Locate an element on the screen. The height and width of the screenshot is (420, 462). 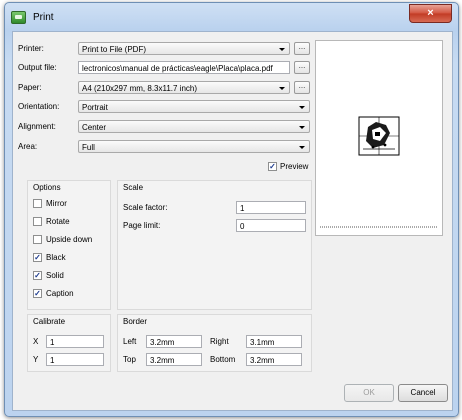
print-app-icon is located at coordinates (18, 17).